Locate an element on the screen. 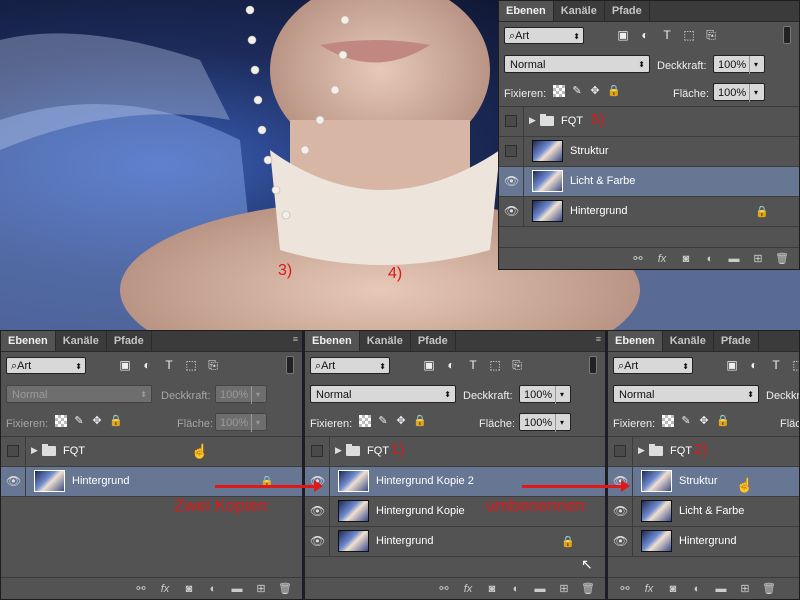 This screenshot has width=800, height=600. layer-row-selected: 👁 Licht & Farbe is located at coordinates (649, 182).